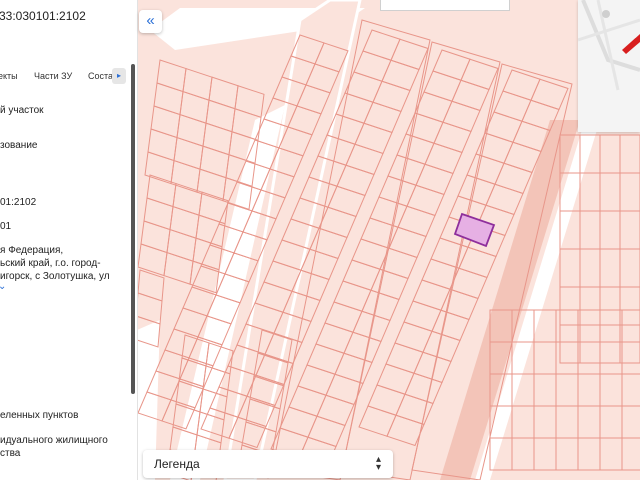  Describe the element at coordinates (32, 250) in the screenshot. I see `address-line-1: я Федерация,` at that location.